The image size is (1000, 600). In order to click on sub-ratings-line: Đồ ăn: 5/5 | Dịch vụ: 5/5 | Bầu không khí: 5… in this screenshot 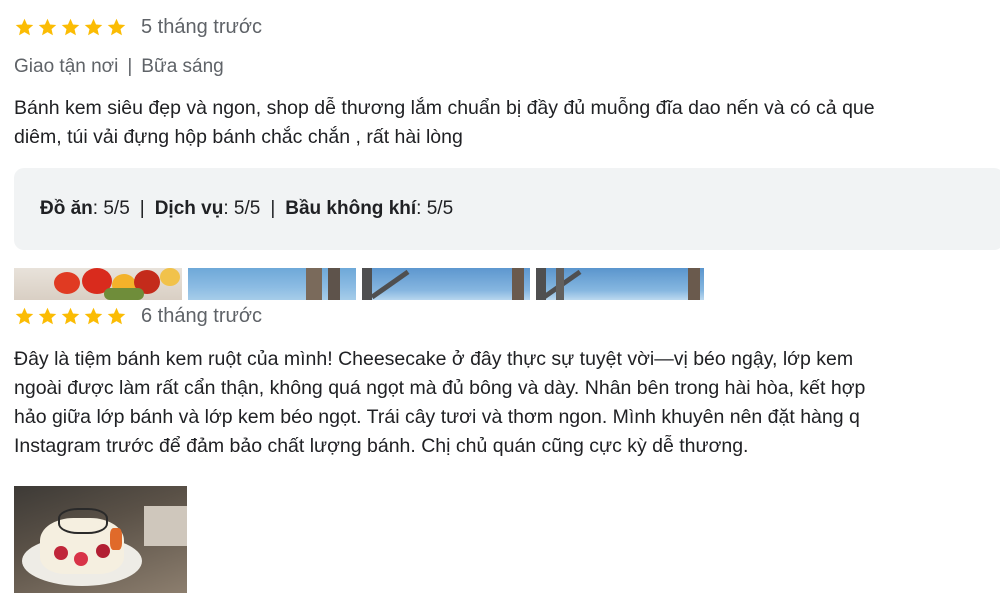, I will do `click(247, 208)`.